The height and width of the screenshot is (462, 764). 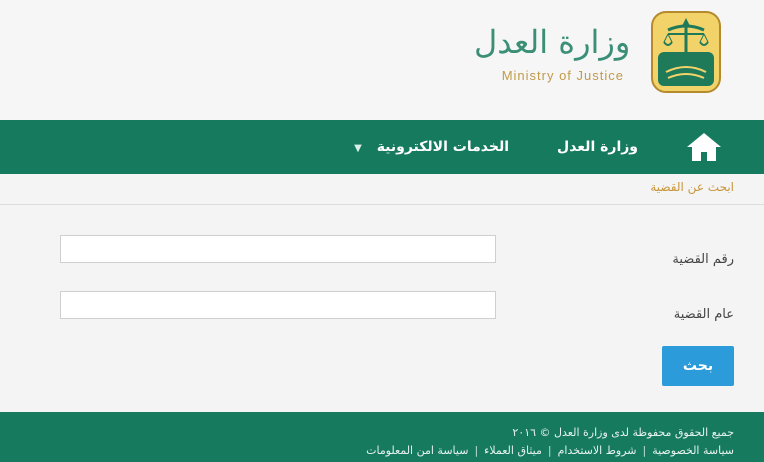 I want to click on nav-item-label: الخدمات الالكترونية, so click(x=442, y=147).